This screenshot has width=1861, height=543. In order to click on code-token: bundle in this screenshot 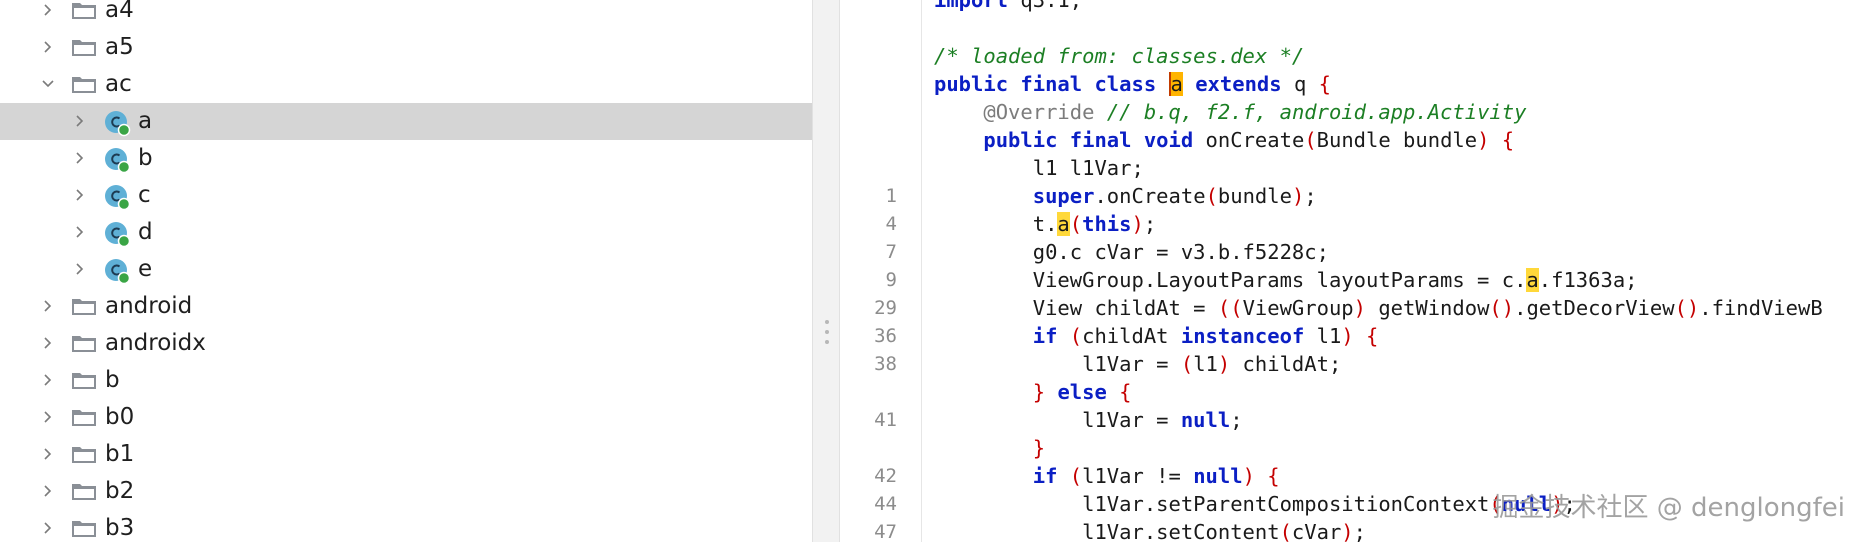, I will do `click(1254, 196)`.